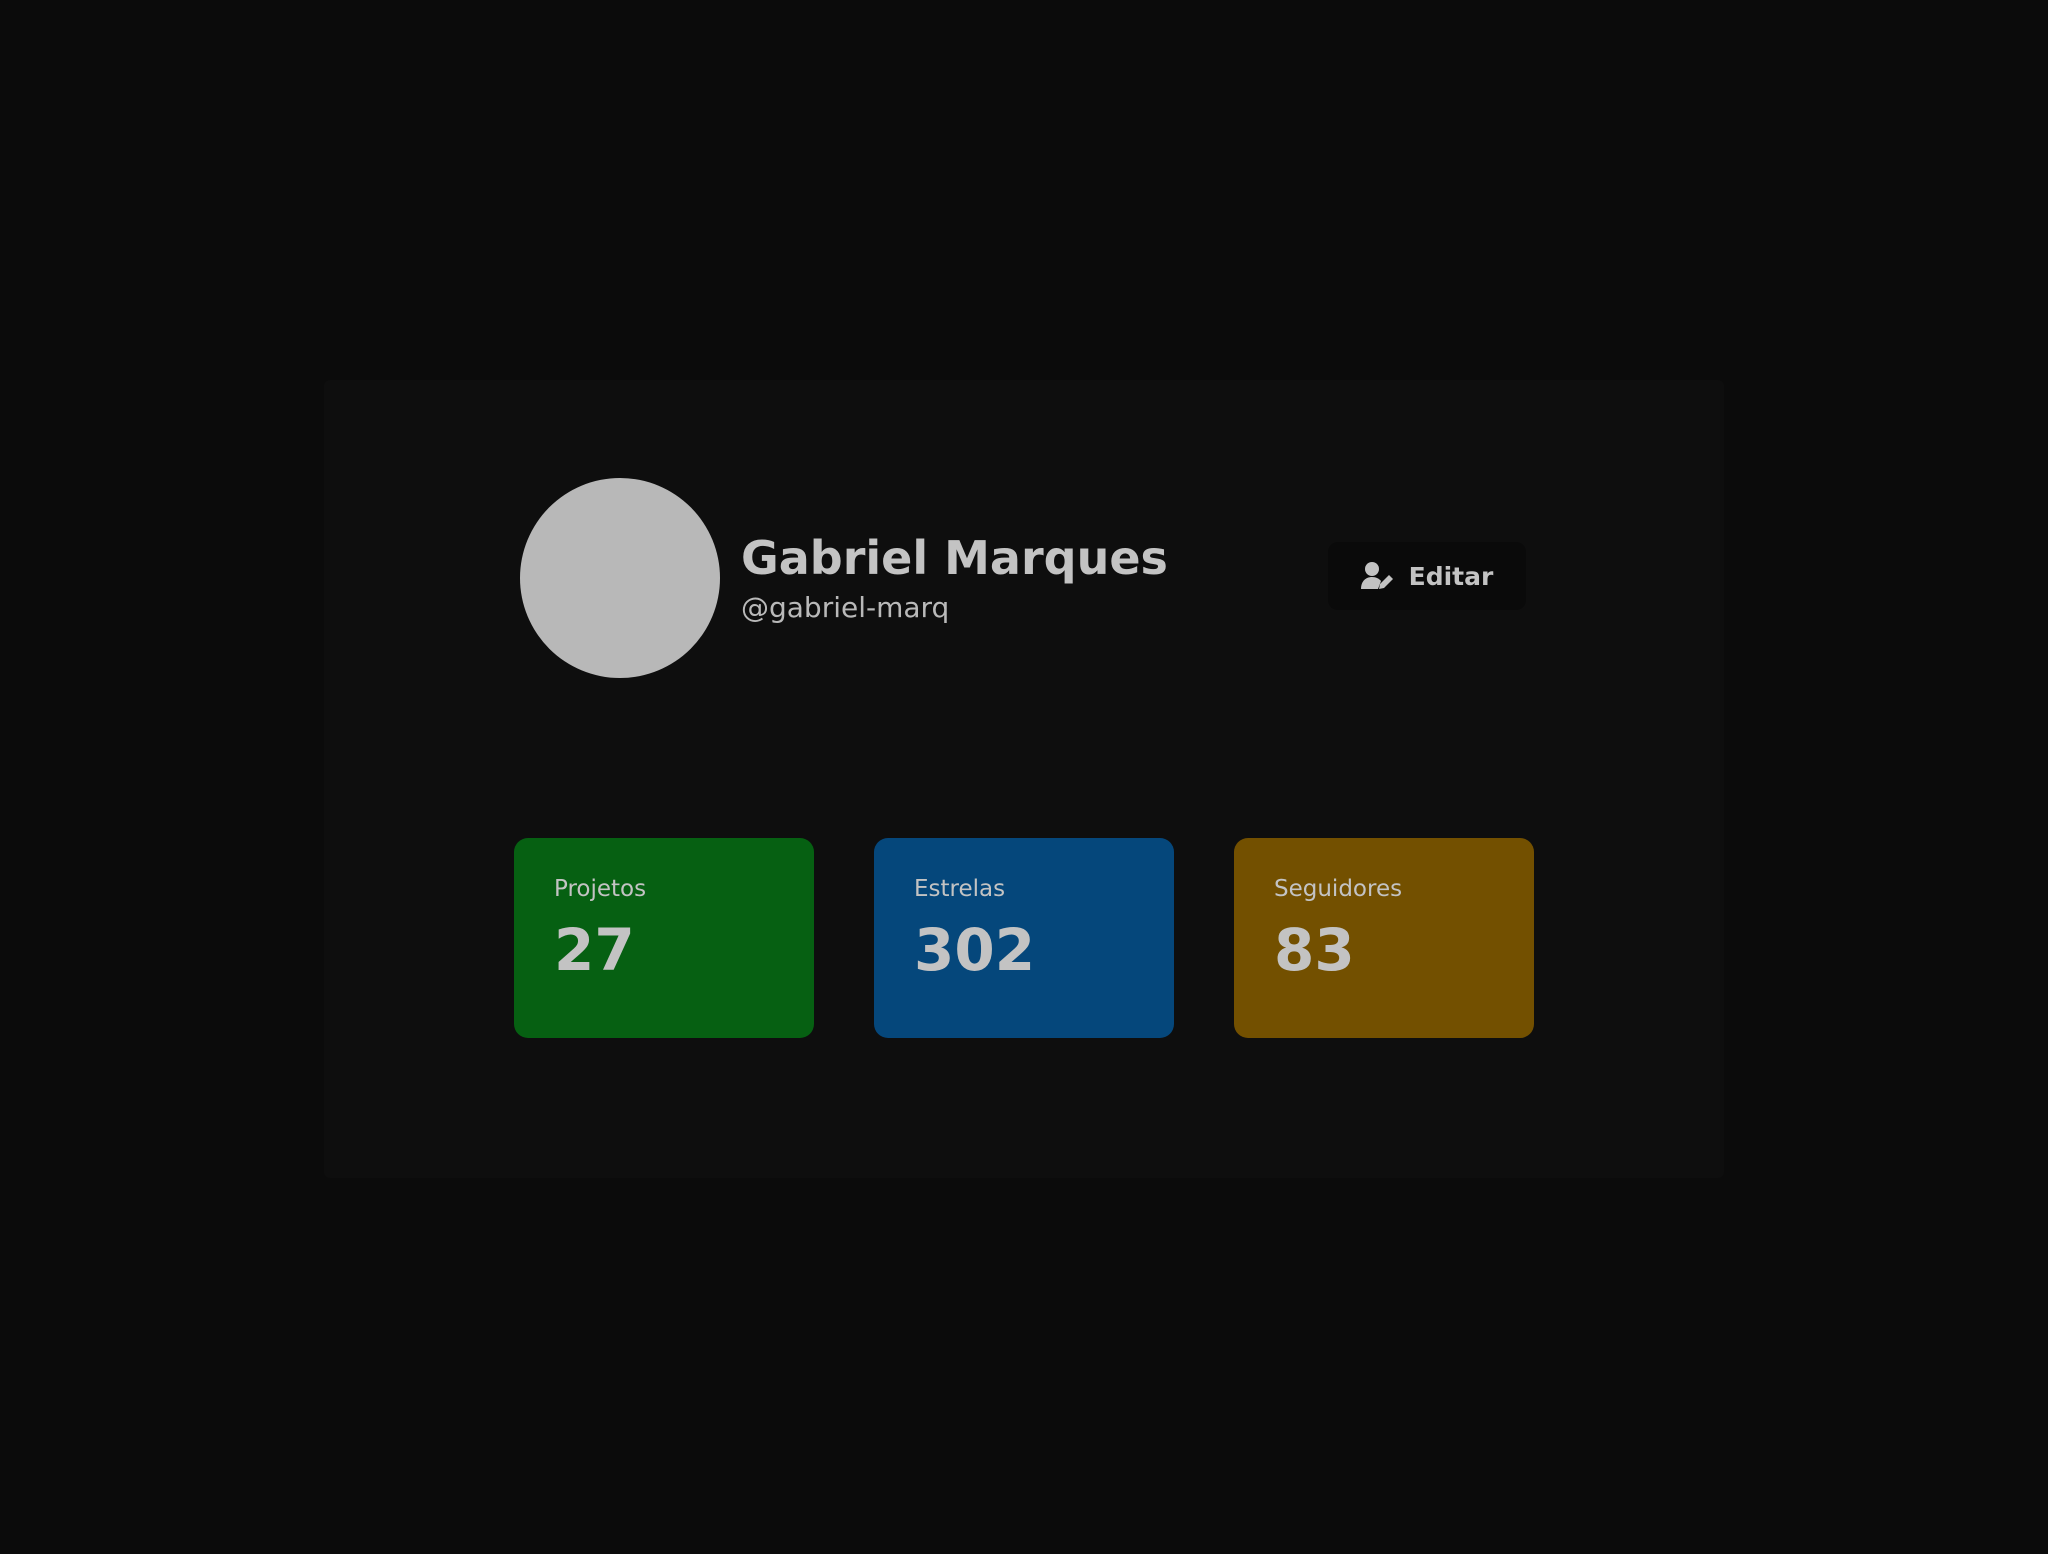 Image resolution: width=2048 pixels, height=1554 pixels. I want to click on stat-value: 27, so click(594, 950).